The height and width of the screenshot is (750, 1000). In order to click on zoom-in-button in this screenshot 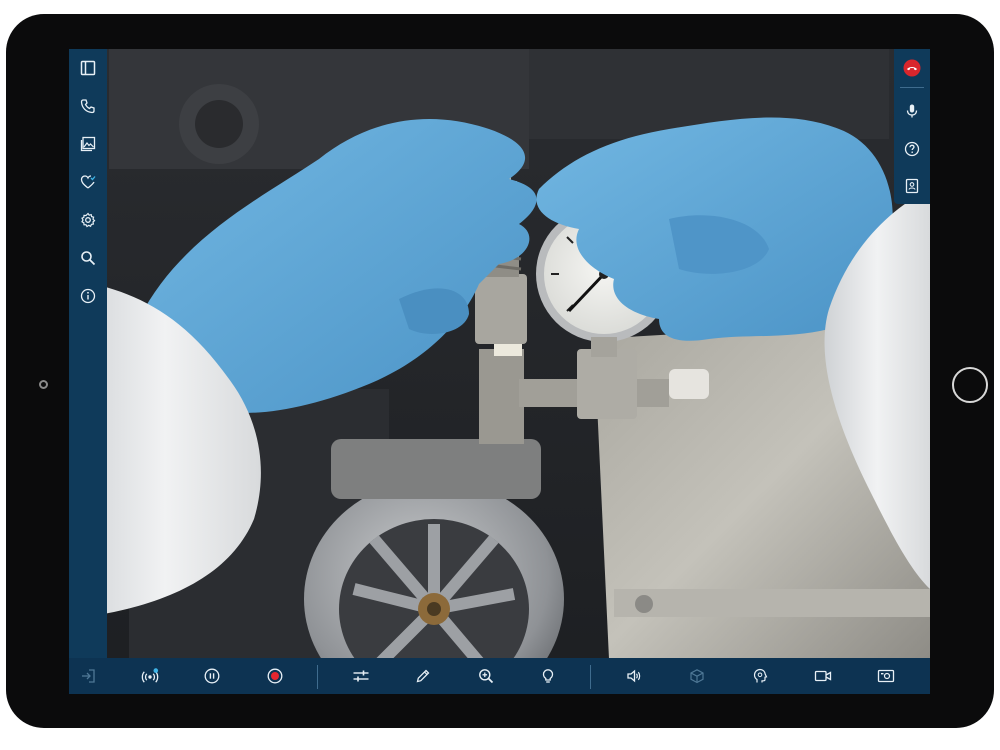, I will do `click(486, 676)`.